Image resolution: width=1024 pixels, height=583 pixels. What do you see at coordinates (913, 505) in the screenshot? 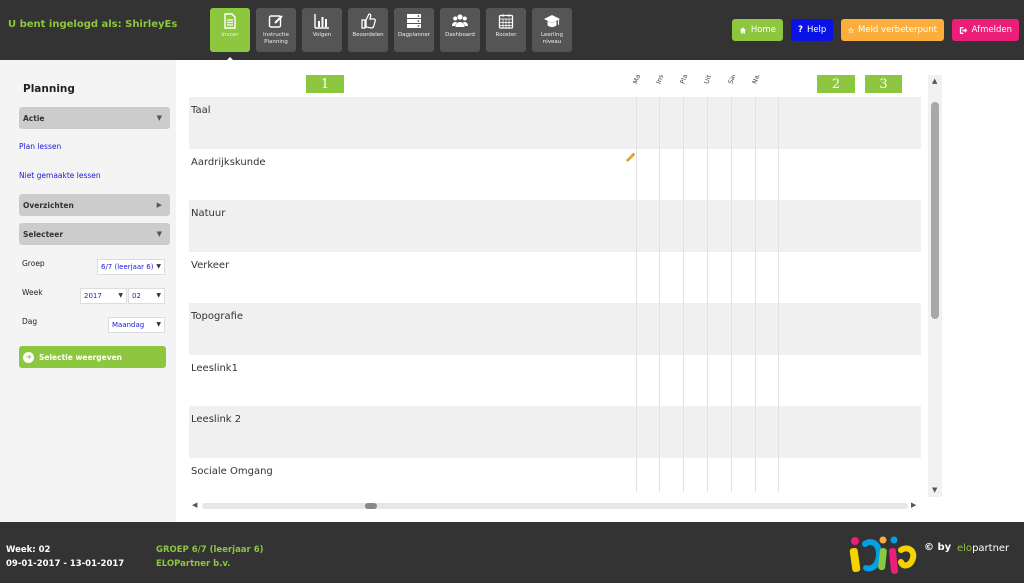
I see `scroll-right-icon: ▶` at bounding box center [913, 505].